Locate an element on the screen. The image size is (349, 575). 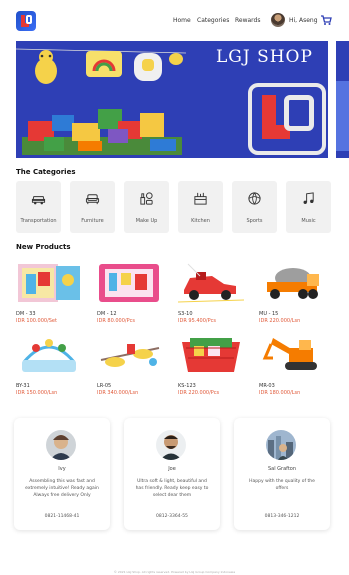
category-furniture: Furniture is located at coordinates (92, 207).